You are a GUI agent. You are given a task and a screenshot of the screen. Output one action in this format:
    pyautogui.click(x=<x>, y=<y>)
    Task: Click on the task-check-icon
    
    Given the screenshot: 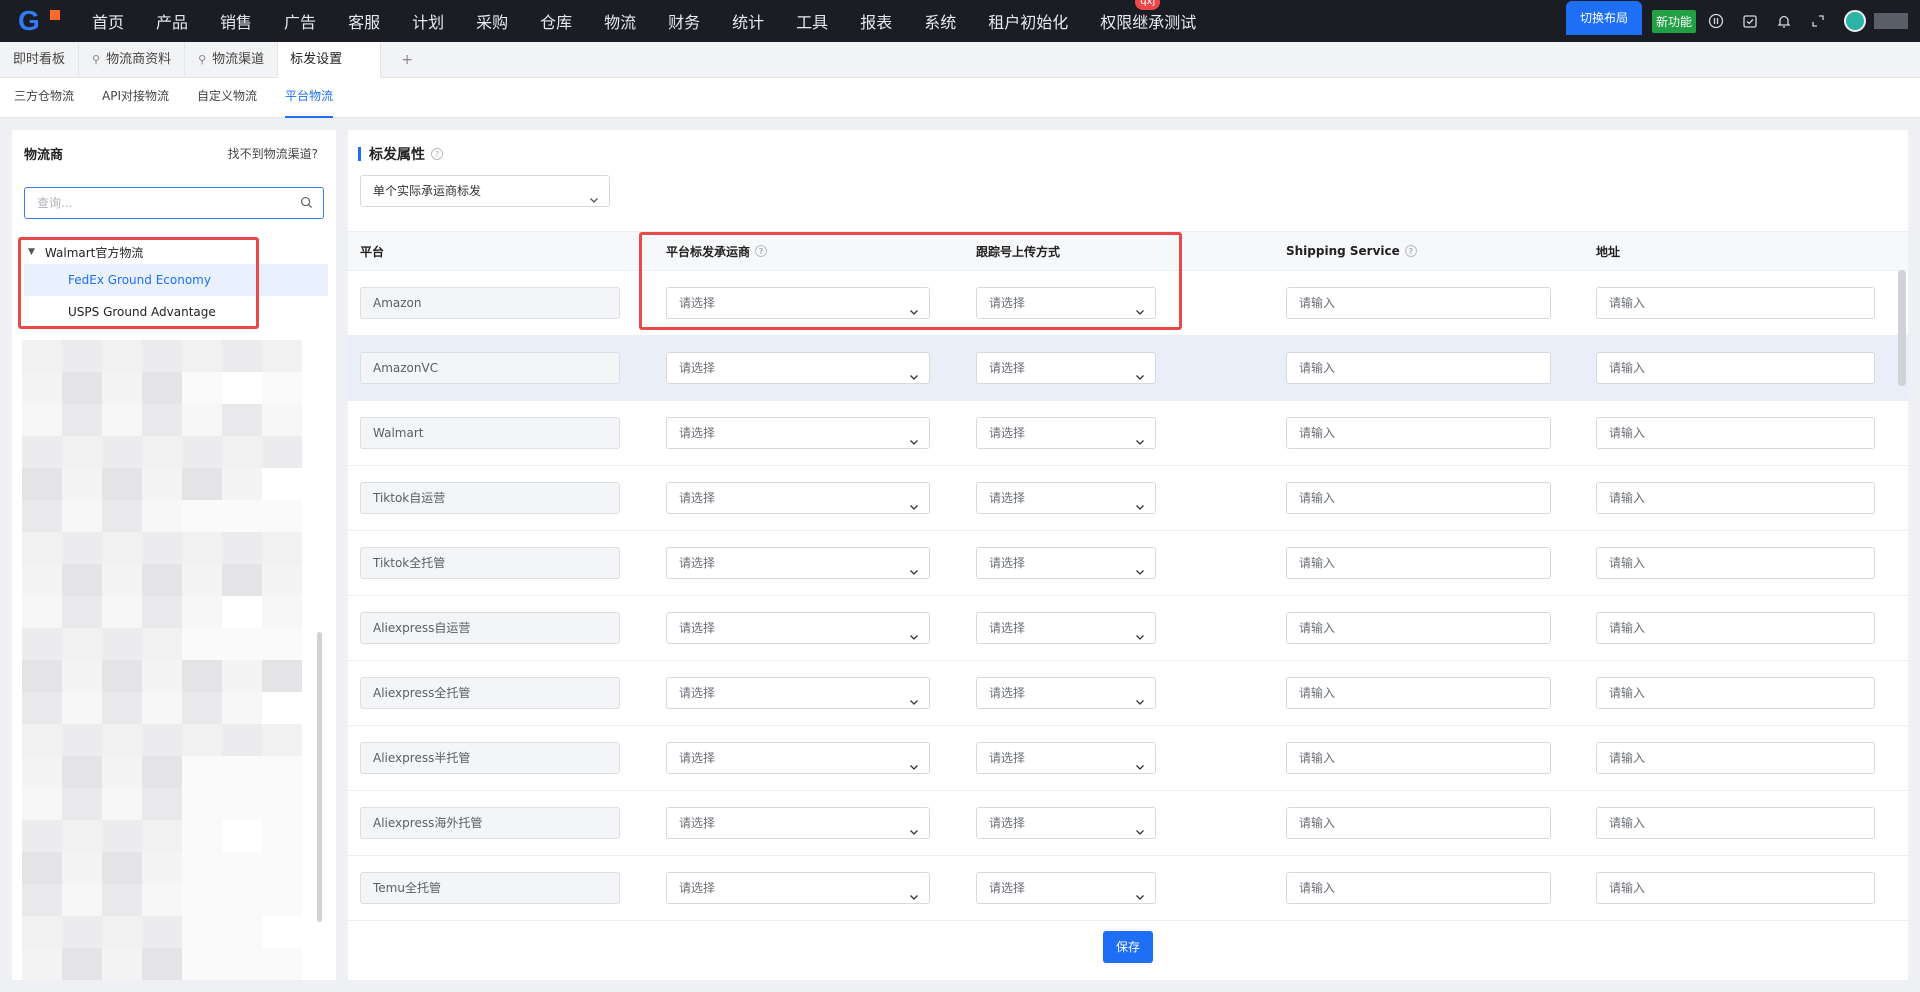 What is the action you would take?
    pyautogui.click(x=1750, y=21)
    